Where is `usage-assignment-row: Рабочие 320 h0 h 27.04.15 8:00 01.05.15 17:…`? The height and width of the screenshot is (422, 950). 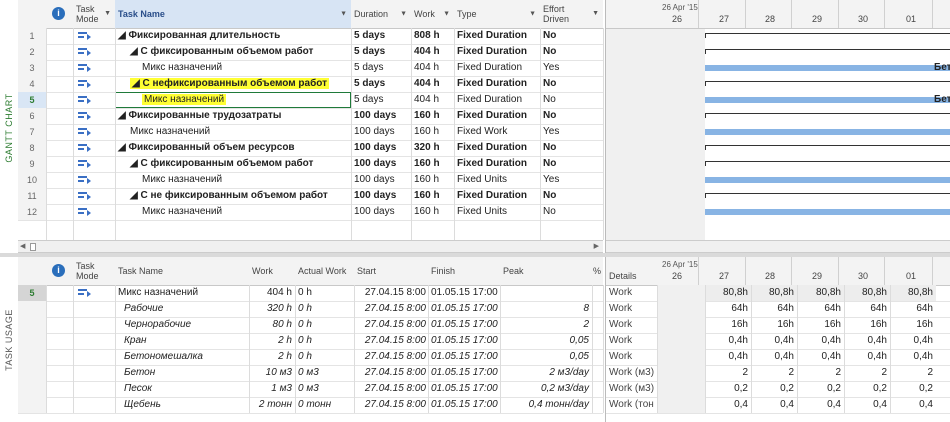 usage-assignment-row: Рабочие 320 h0 h 27.04.15 8:00 01.05.15 17:… is located at coordinates (310, 309).